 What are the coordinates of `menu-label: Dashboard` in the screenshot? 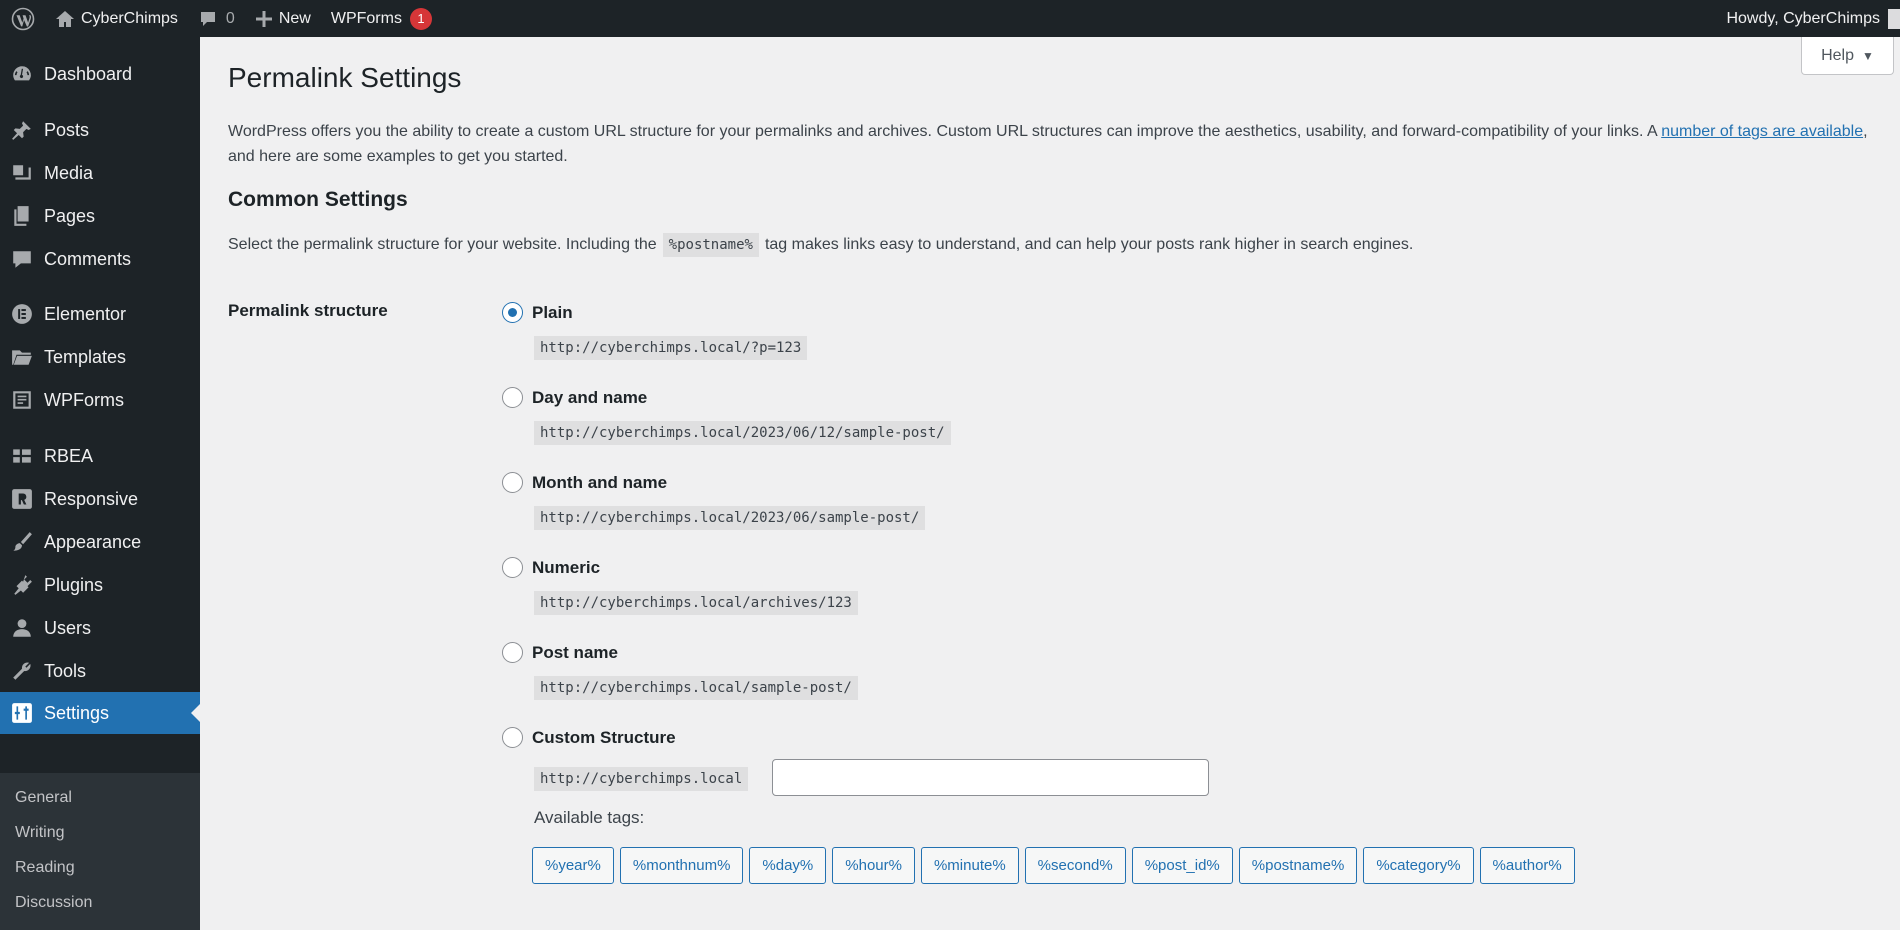 It's located at (88, 73).